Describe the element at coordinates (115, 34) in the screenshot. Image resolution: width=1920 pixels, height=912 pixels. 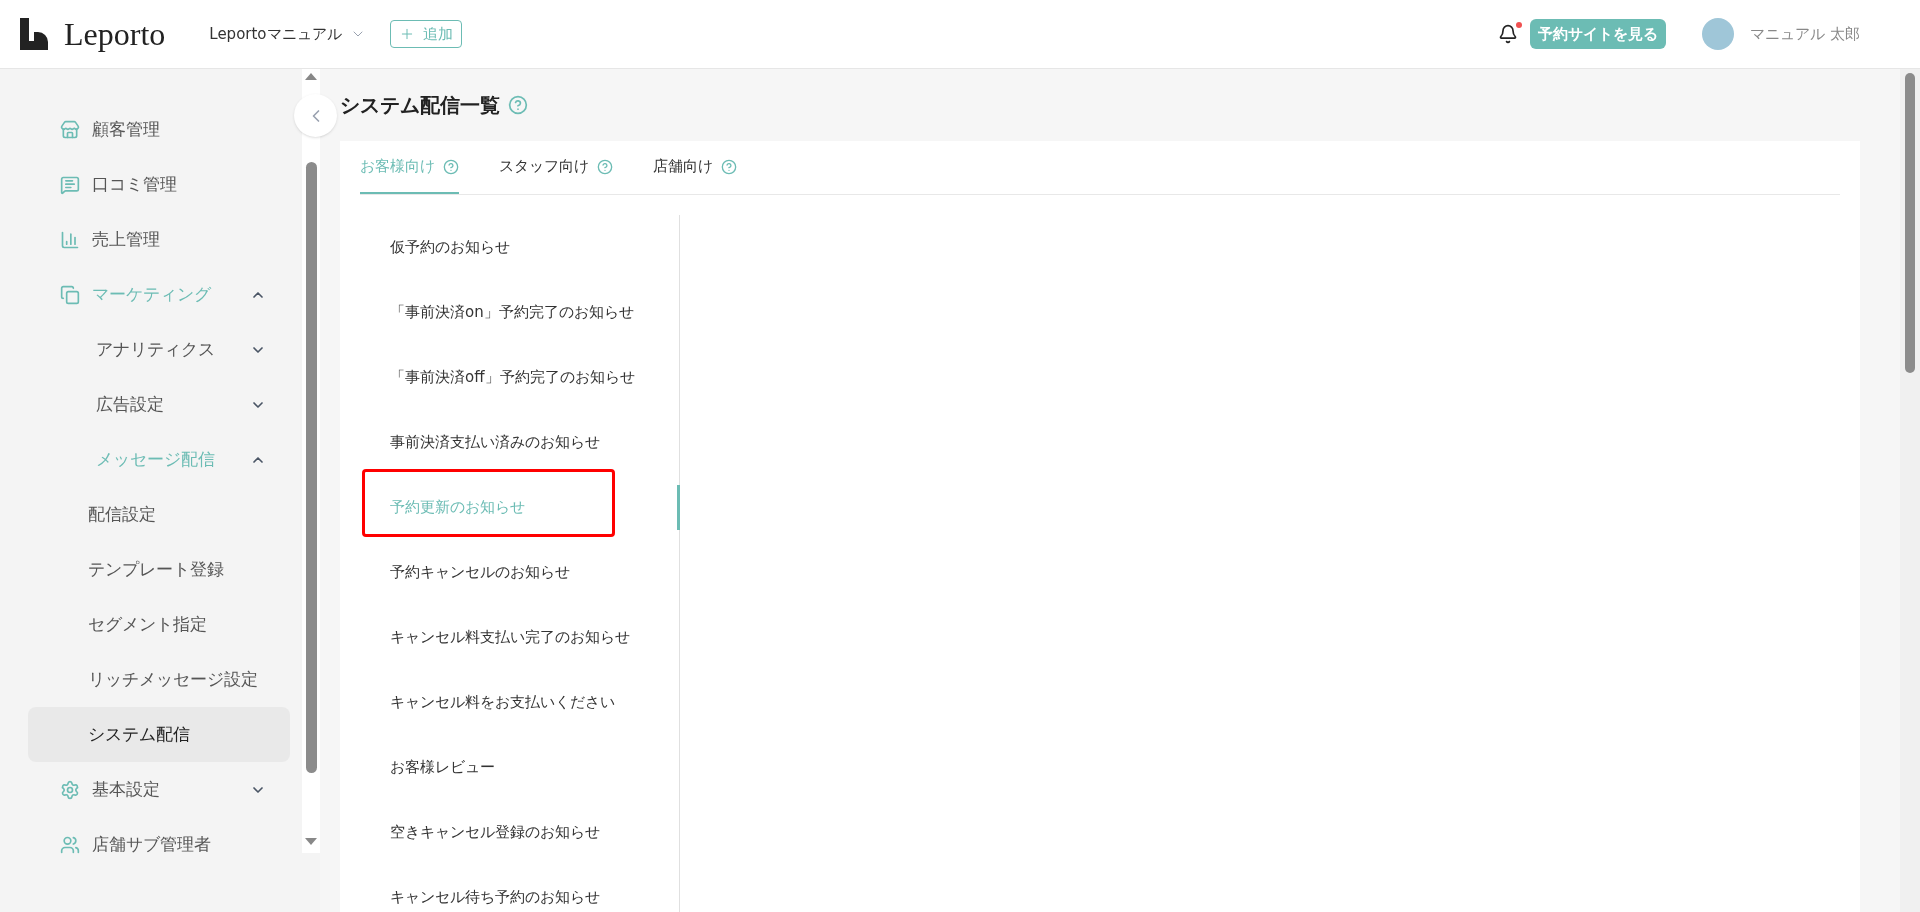
I see `logo-text: Leporto` at that location.